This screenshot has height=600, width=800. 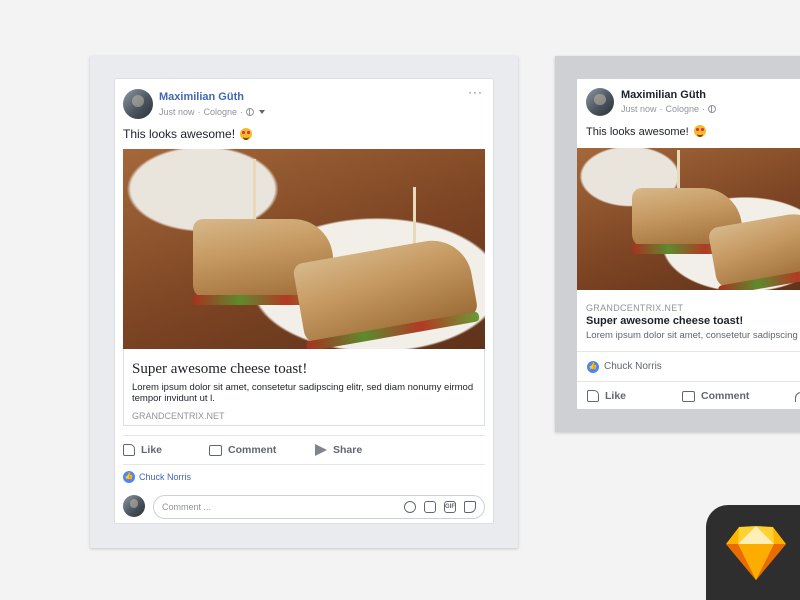 I want to click on sticker-icon, so click(x=470, y=507).